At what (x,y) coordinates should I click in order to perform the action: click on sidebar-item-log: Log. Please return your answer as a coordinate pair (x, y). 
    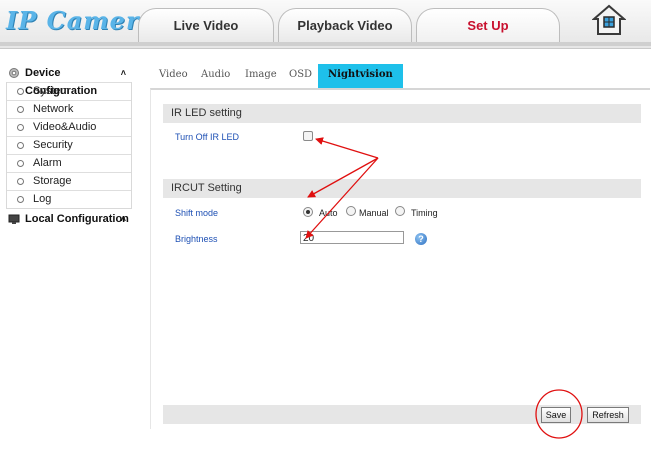
    Looking at the image, I should click on (69, 199).